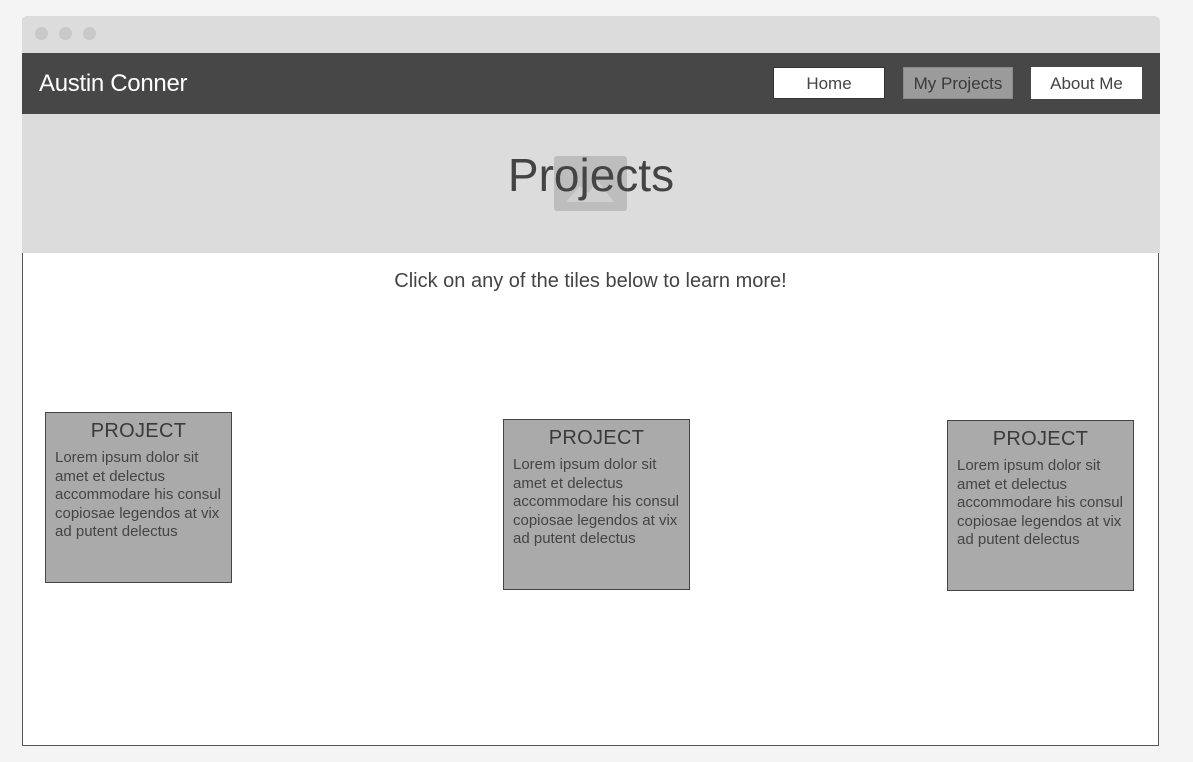 This screenshot has width=1193, height=762. I want to click on site-brand: Austin Conner, so click(113, 83).